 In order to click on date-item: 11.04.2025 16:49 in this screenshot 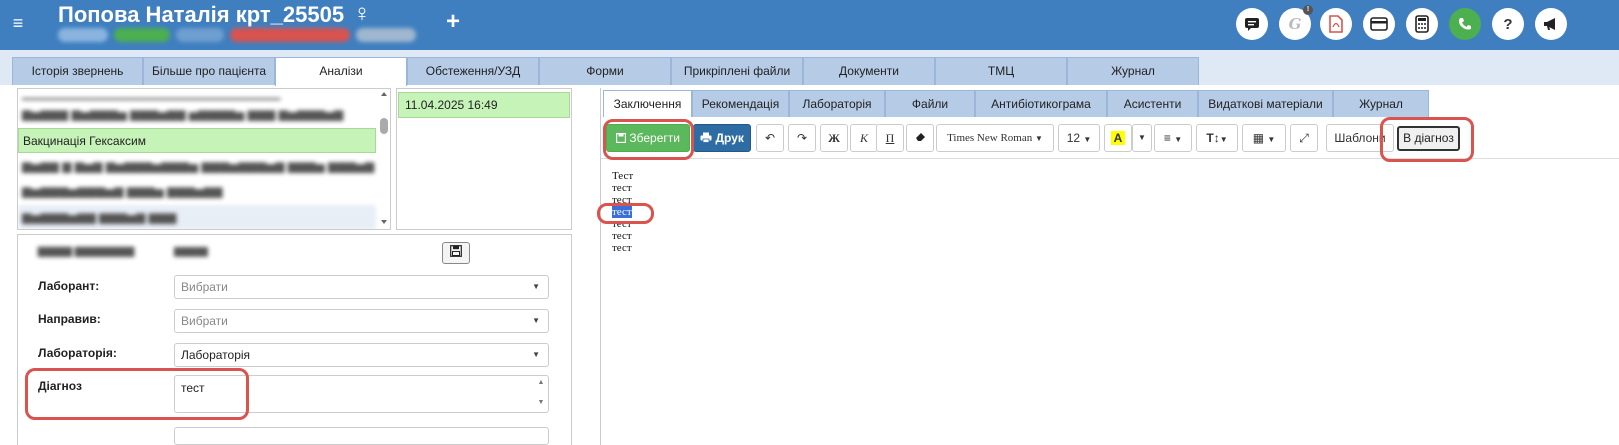, I will do `click(484, 105)`.